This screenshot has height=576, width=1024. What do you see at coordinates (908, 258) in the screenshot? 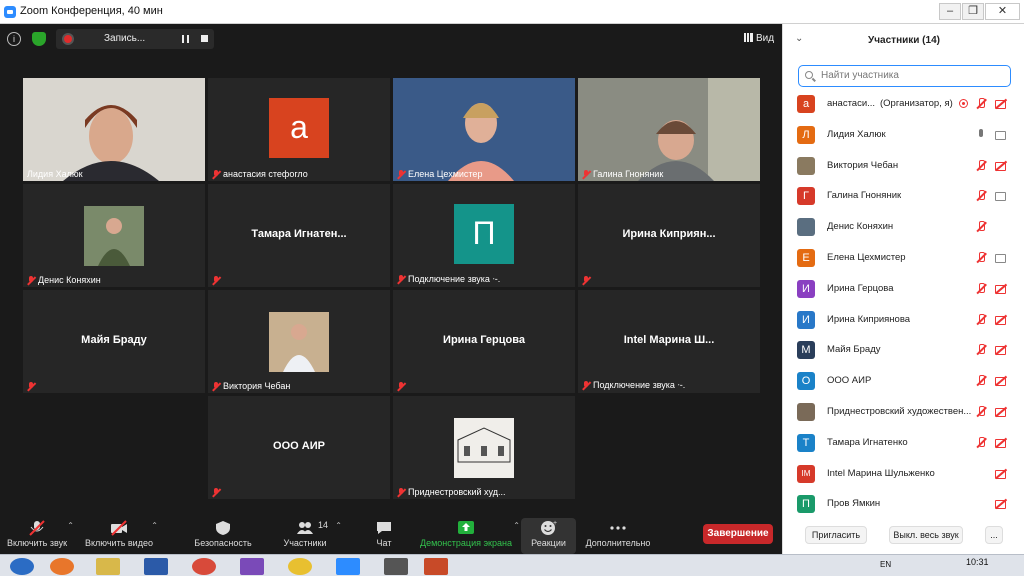
I see `participant-row: Е Елена Цехмистер` at bounding box center [908, 258].